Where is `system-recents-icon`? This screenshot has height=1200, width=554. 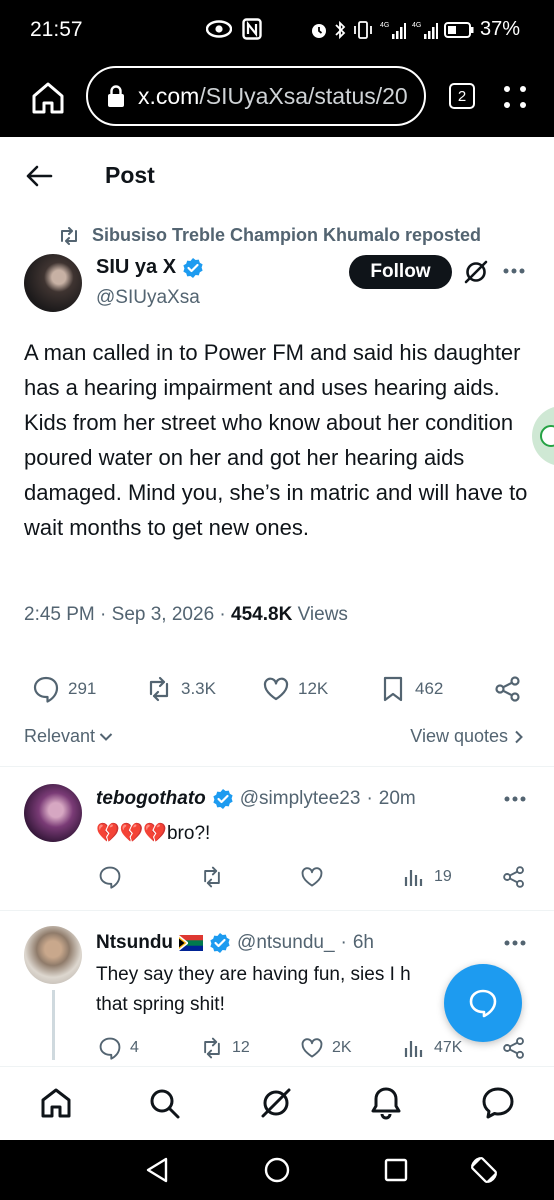 system-recents-icon is located at coordinates (396, 1170).